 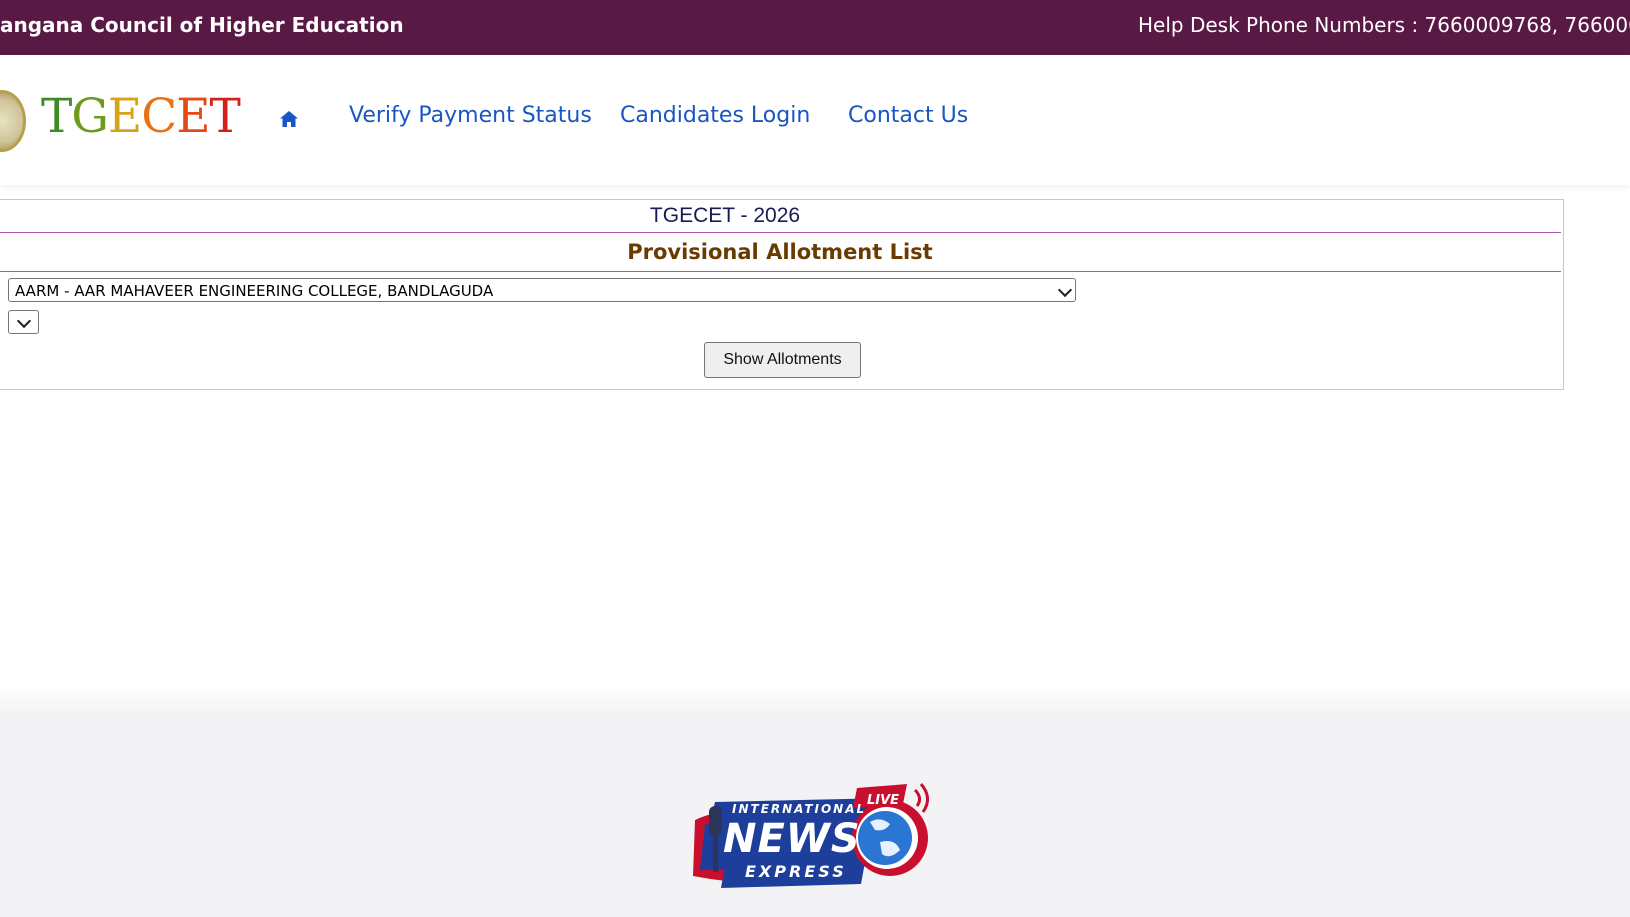 What do you see at coordinates (796, 871) in the screenshot?
I see `logo-bottom-text: EXPRESS` at bounding box center [796, 871].